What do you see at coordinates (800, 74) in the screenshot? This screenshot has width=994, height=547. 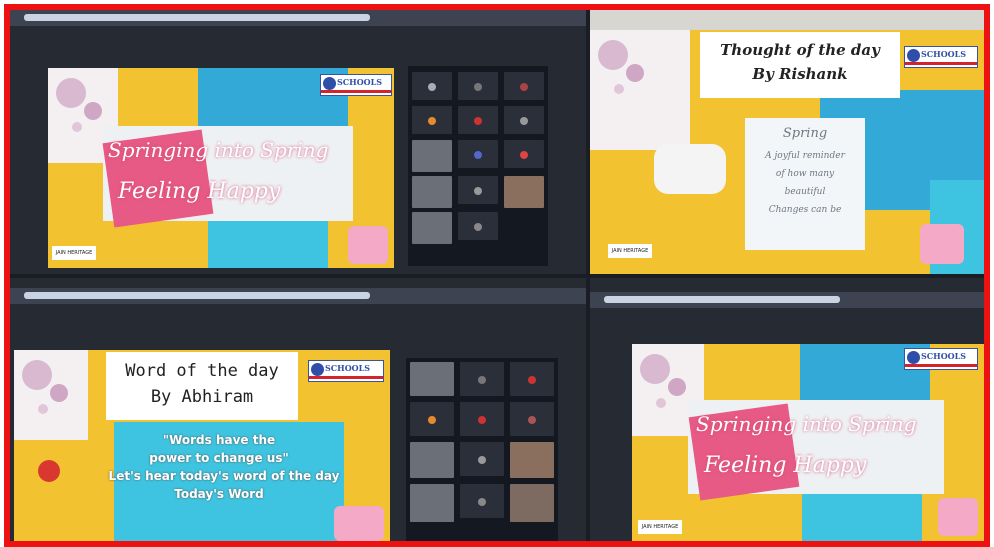 I see `title-line-2: By Rishank` at bounding box center [800, 74].